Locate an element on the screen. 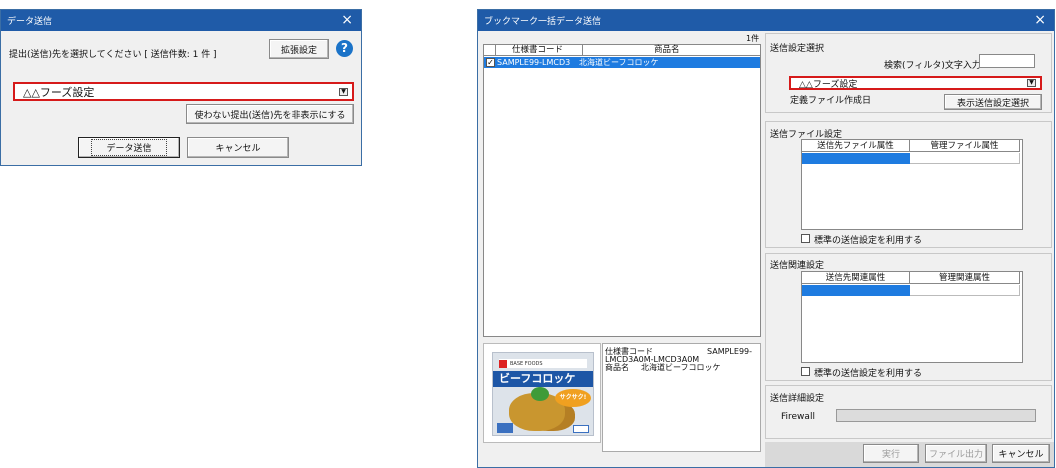 This screenshot has width=1056, height=468. destination-prompt: 提出(送信)先を選択してください [ 送信件数: 1 件 ] is located at coordinates (113, 55).